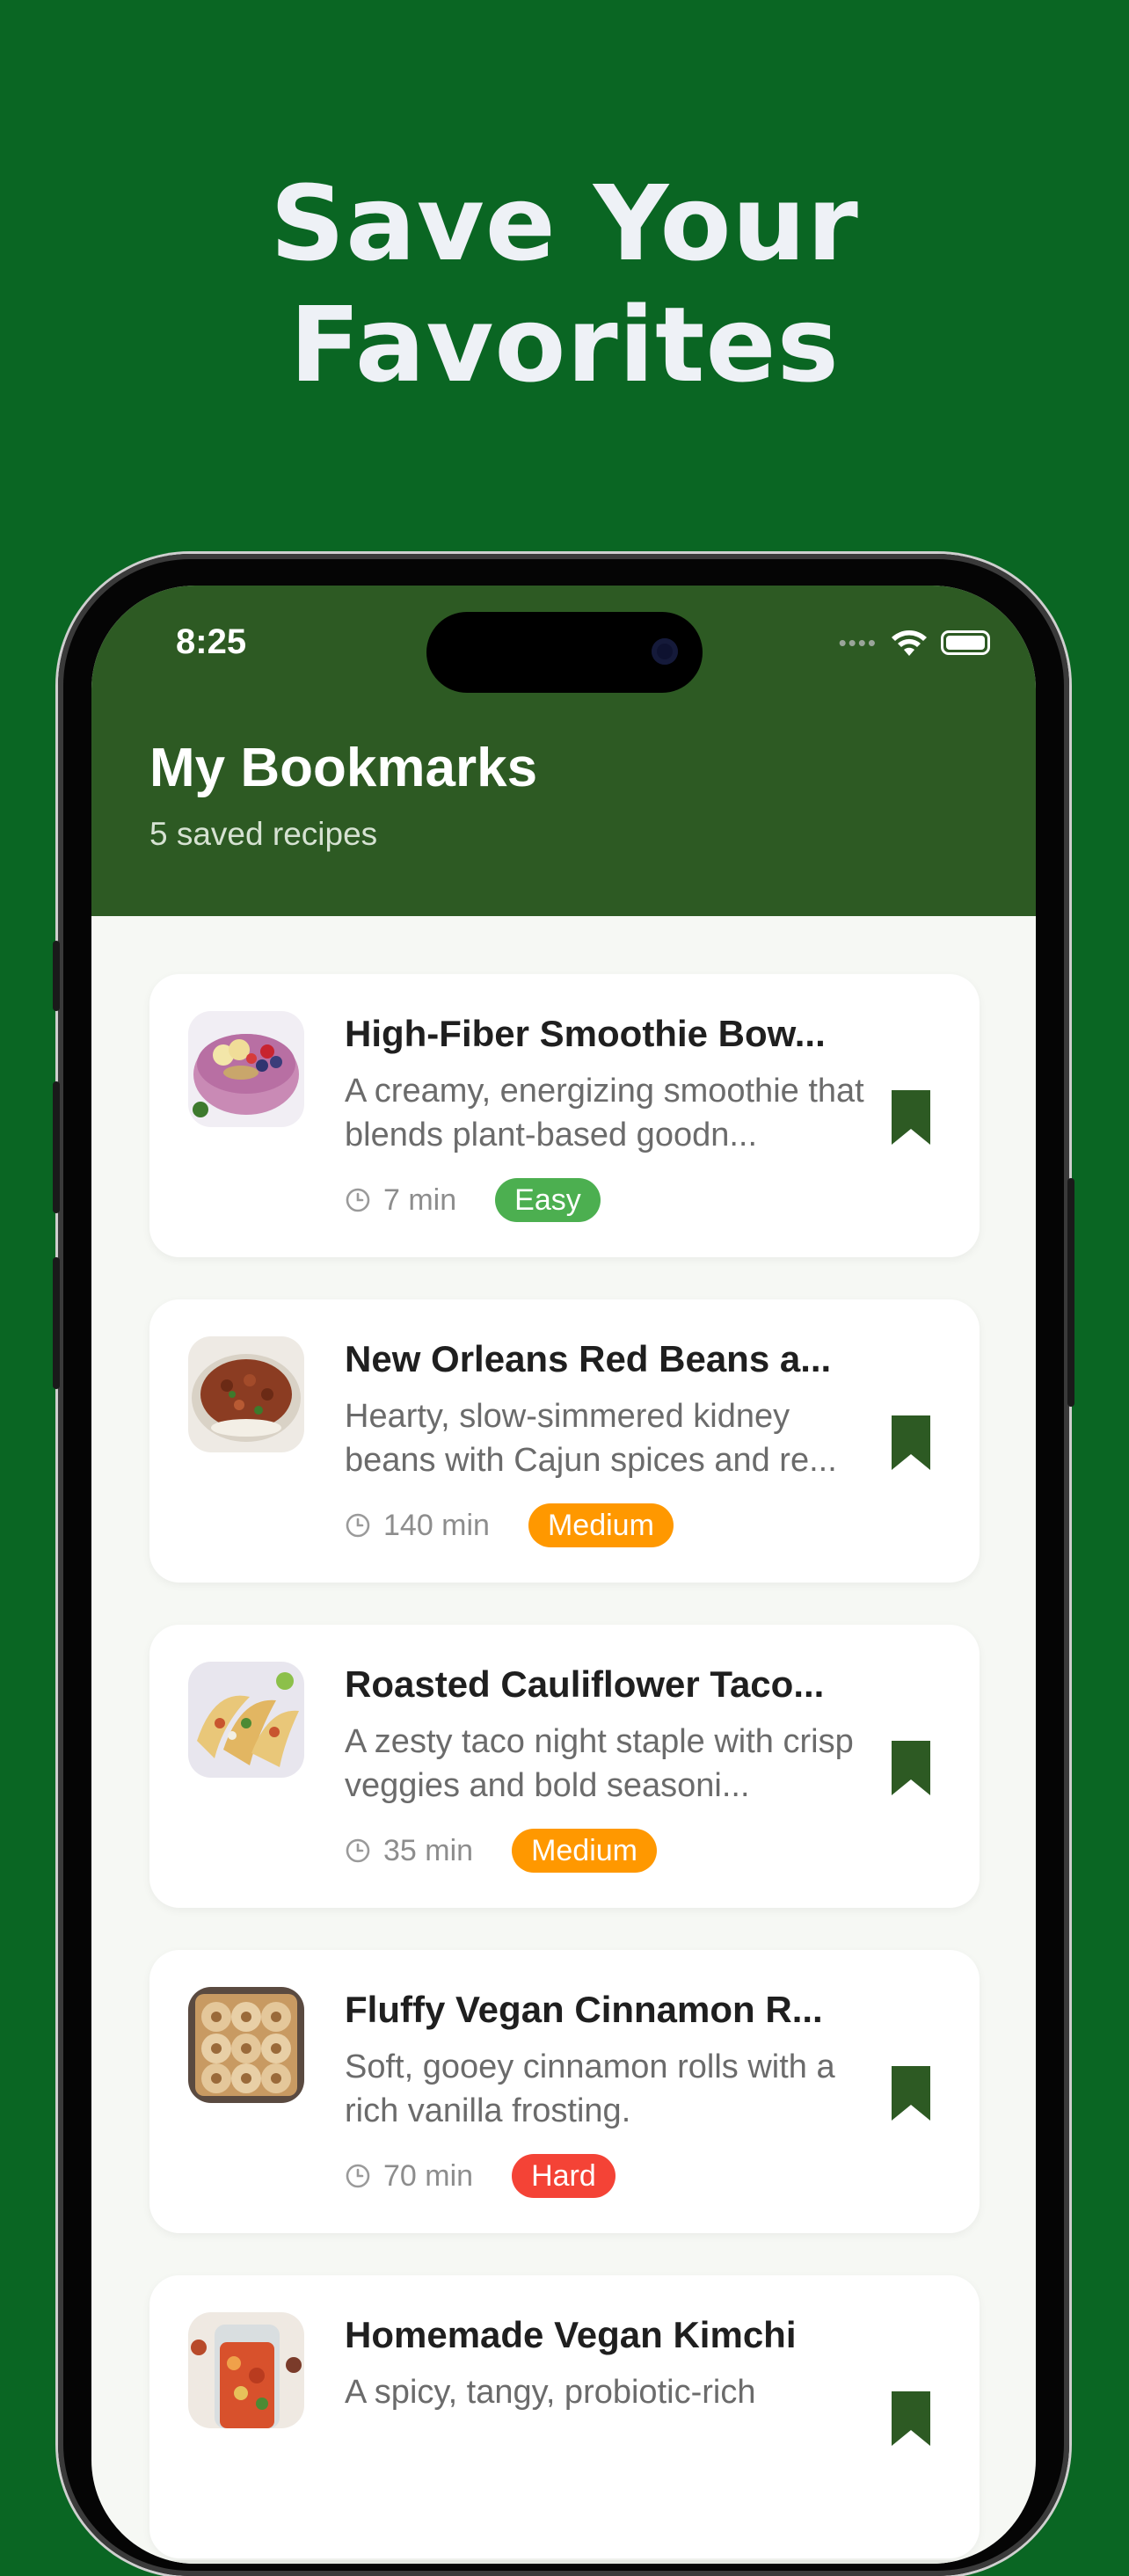 The height and width of the screenshot is (2576, 1129). Describe the element at coordinates (428, 2175) in the screenshot. I see `recipe-time: 70 min` at that location.